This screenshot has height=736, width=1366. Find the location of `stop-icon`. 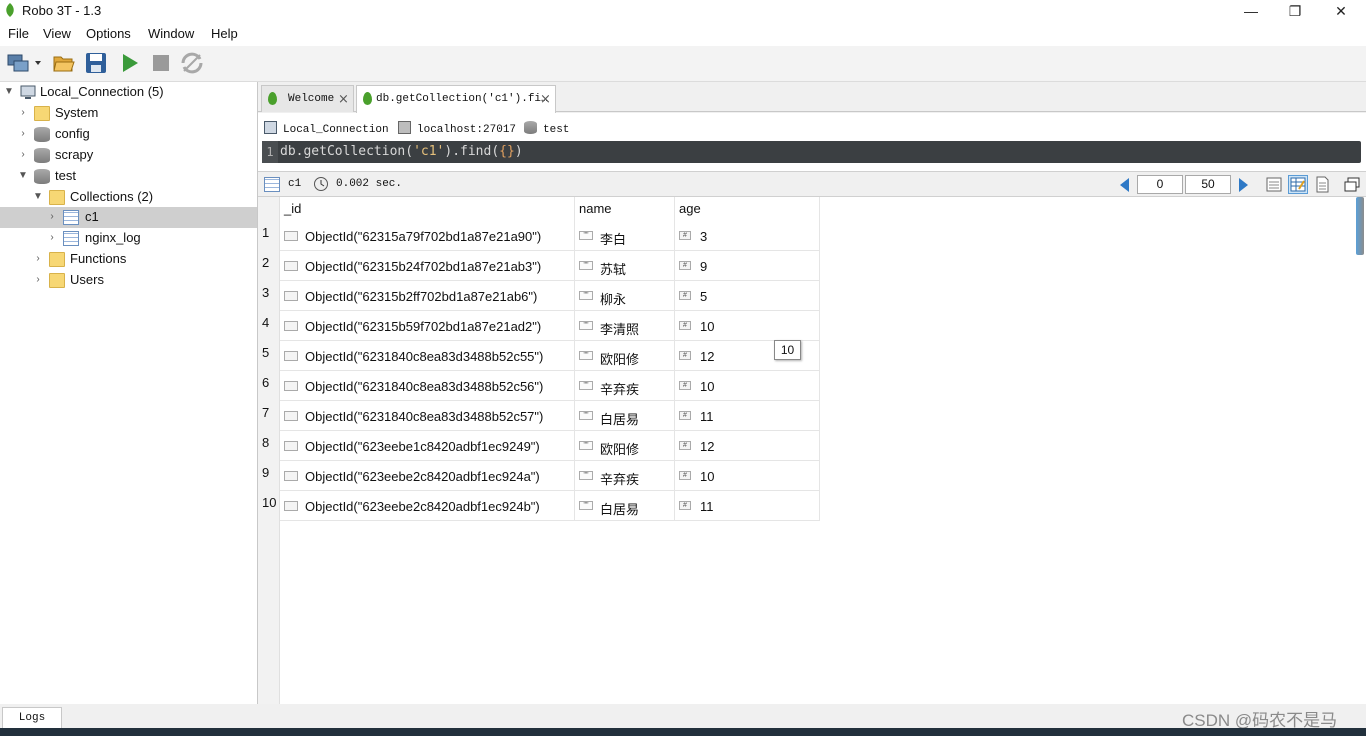

stop-icon is located at coordinates (161, 63).